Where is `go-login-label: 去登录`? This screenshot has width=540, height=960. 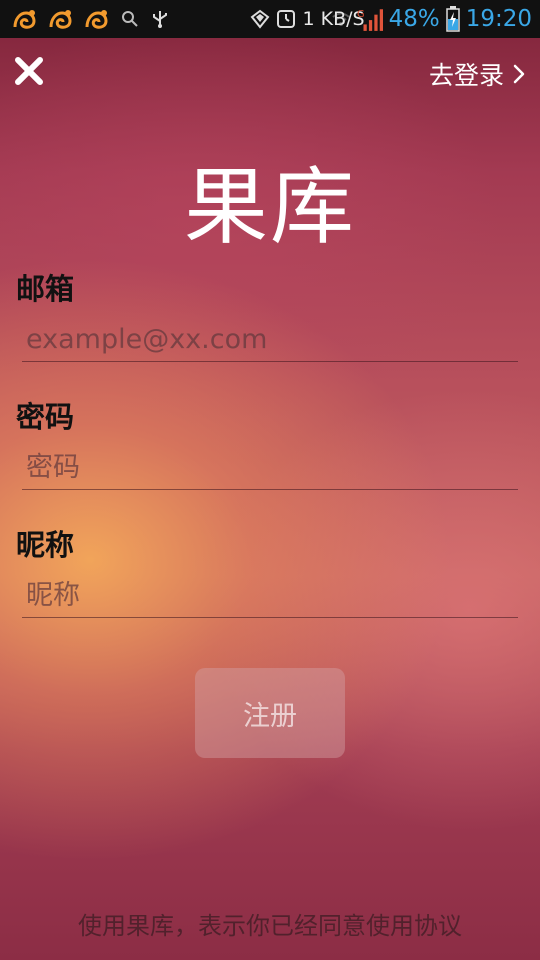 go-login-label: 去登录 is located at coordinates (466, 75).